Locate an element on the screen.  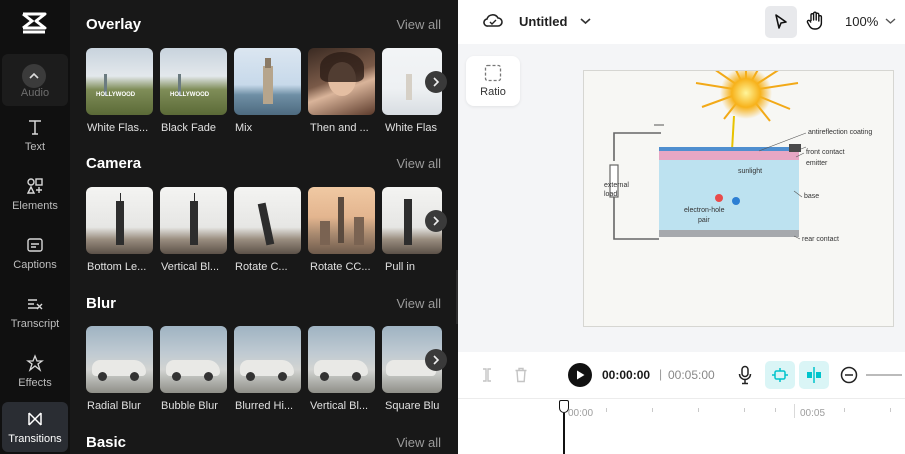
linkage-toggle is located at coordinates (814, 375).